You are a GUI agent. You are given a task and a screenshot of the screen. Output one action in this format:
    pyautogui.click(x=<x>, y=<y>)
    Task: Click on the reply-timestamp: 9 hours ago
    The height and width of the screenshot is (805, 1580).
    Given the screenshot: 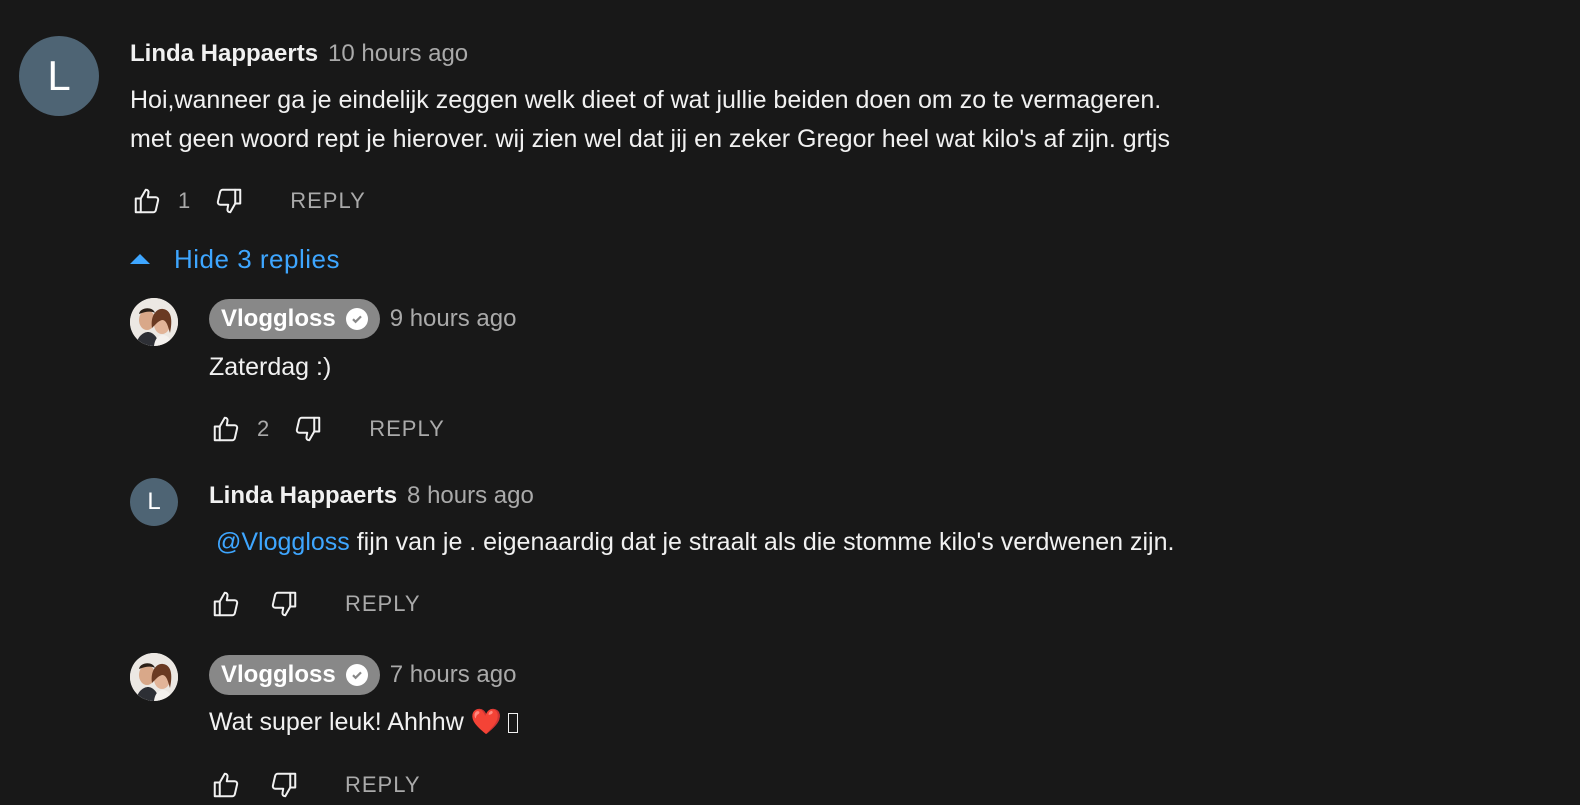 What is the action you would take?
    pyautogui.click(x=453, y=319)
    